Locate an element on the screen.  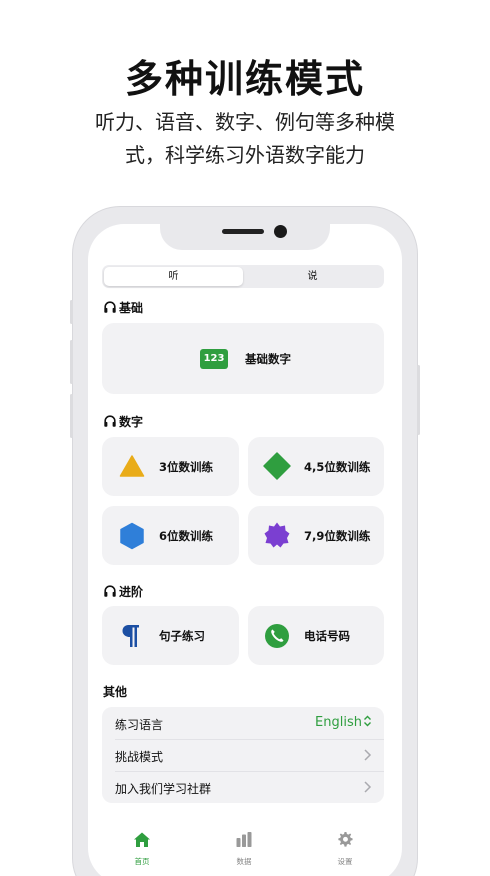
card-three-digit: 3位数训练 is located at coordinates (170, 466).